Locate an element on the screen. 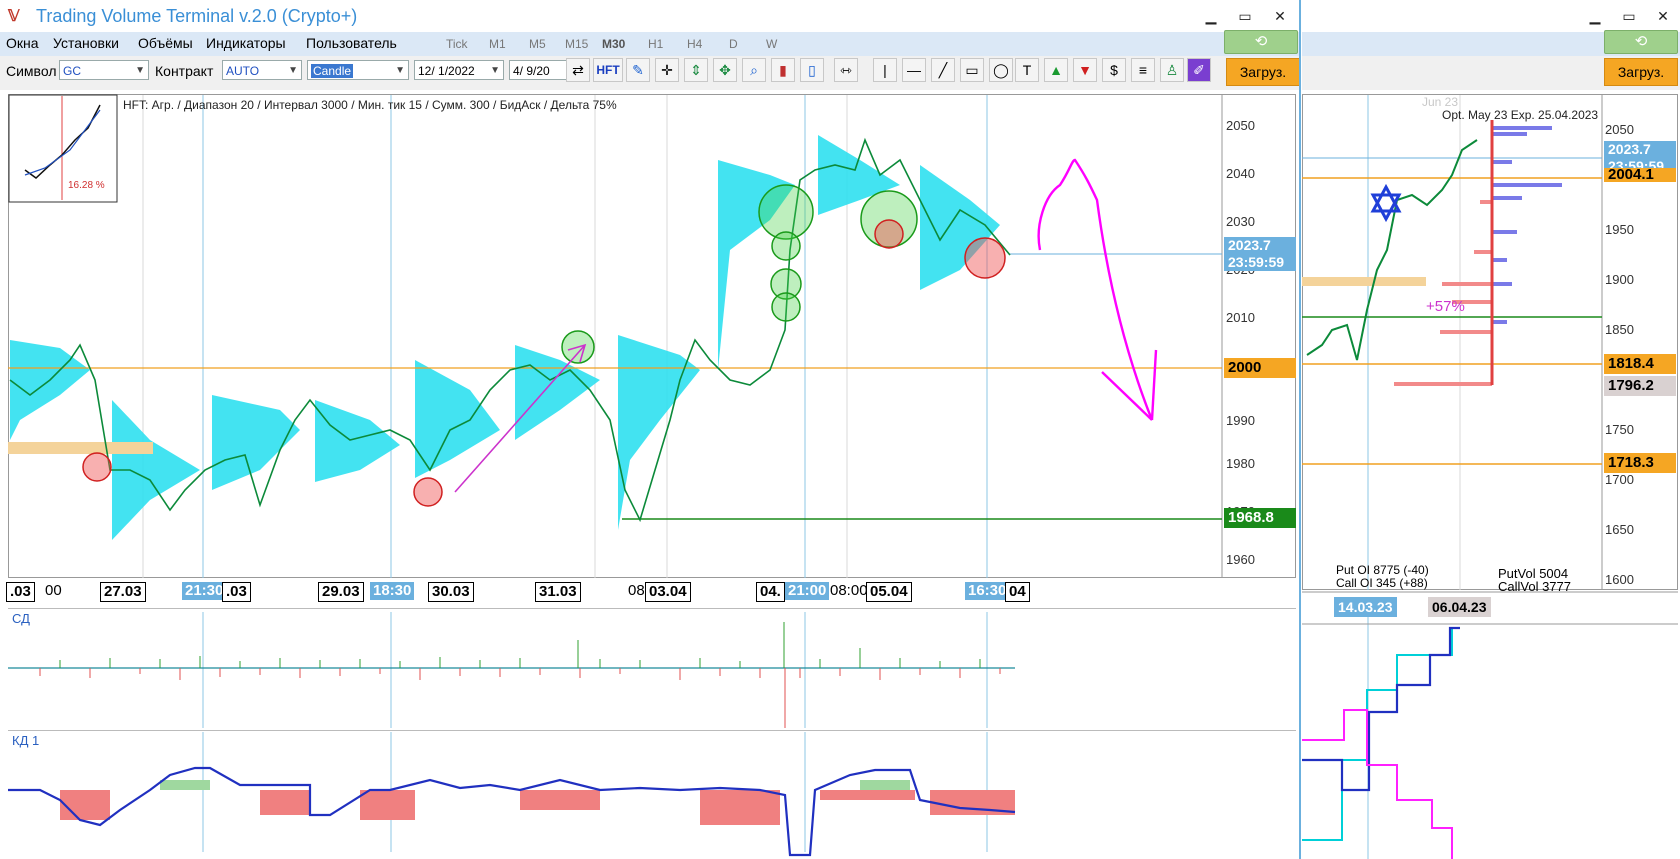  price-tick: 1960 is located at coordinates (1240, 559).